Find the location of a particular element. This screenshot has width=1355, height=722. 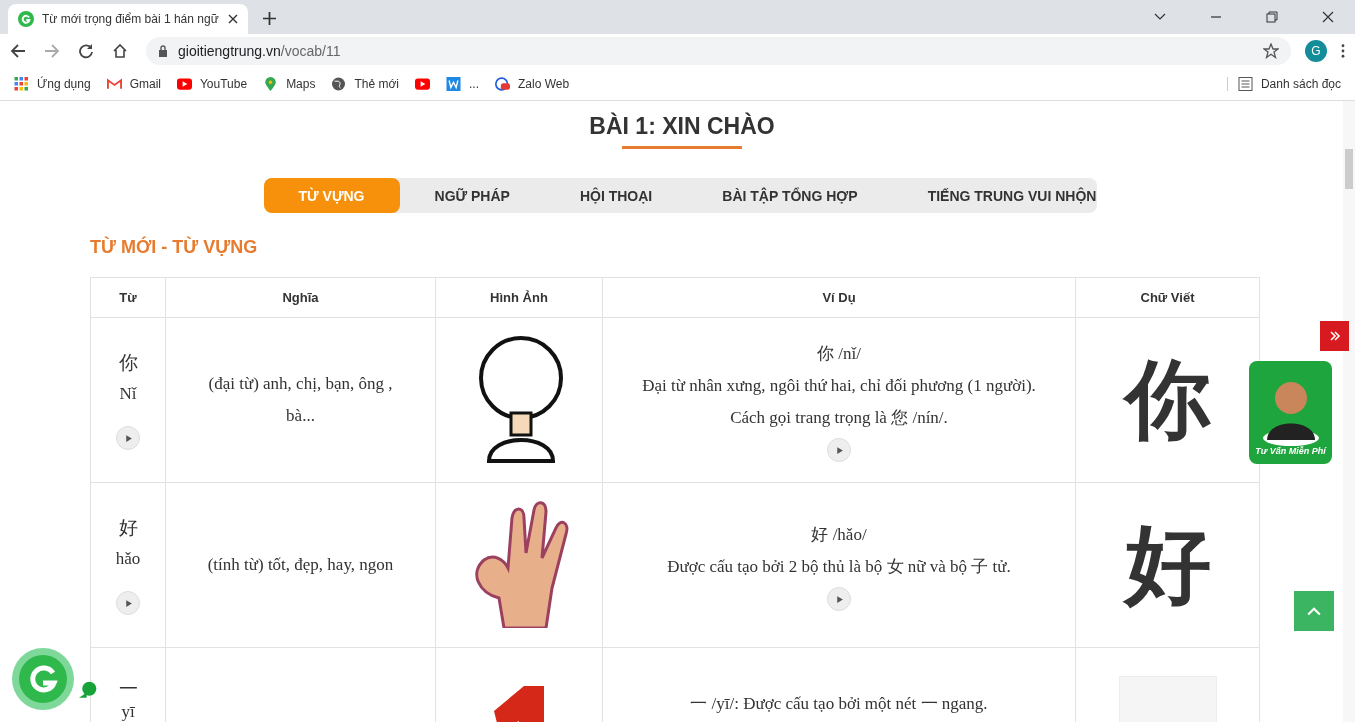

stroke-character: 你 is located at coordinates (1167, 398).